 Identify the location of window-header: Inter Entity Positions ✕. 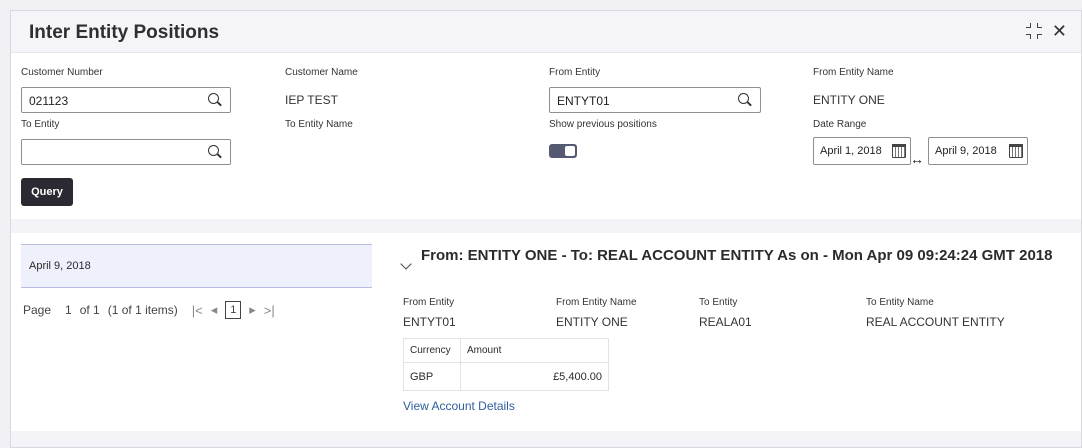
(546, 32).